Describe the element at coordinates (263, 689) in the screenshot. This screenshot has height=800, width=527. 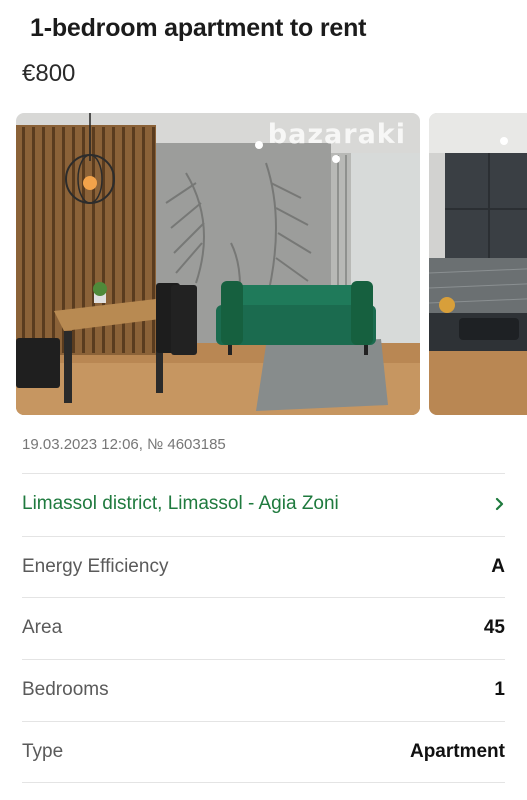
I see `detail-row-bedrooms: Bedrooms 1` at that location.